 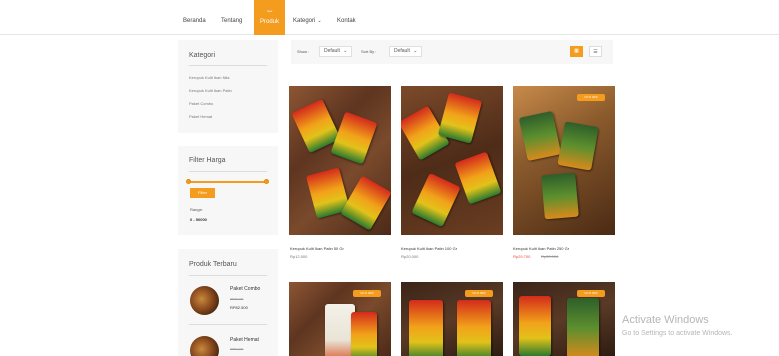 What do you see at coordinates (541, 248) in the screenshot?
I see `product-name: Kerupuk Kulit Ikan Patin 250 Gr` at bounding box center [541, 248].